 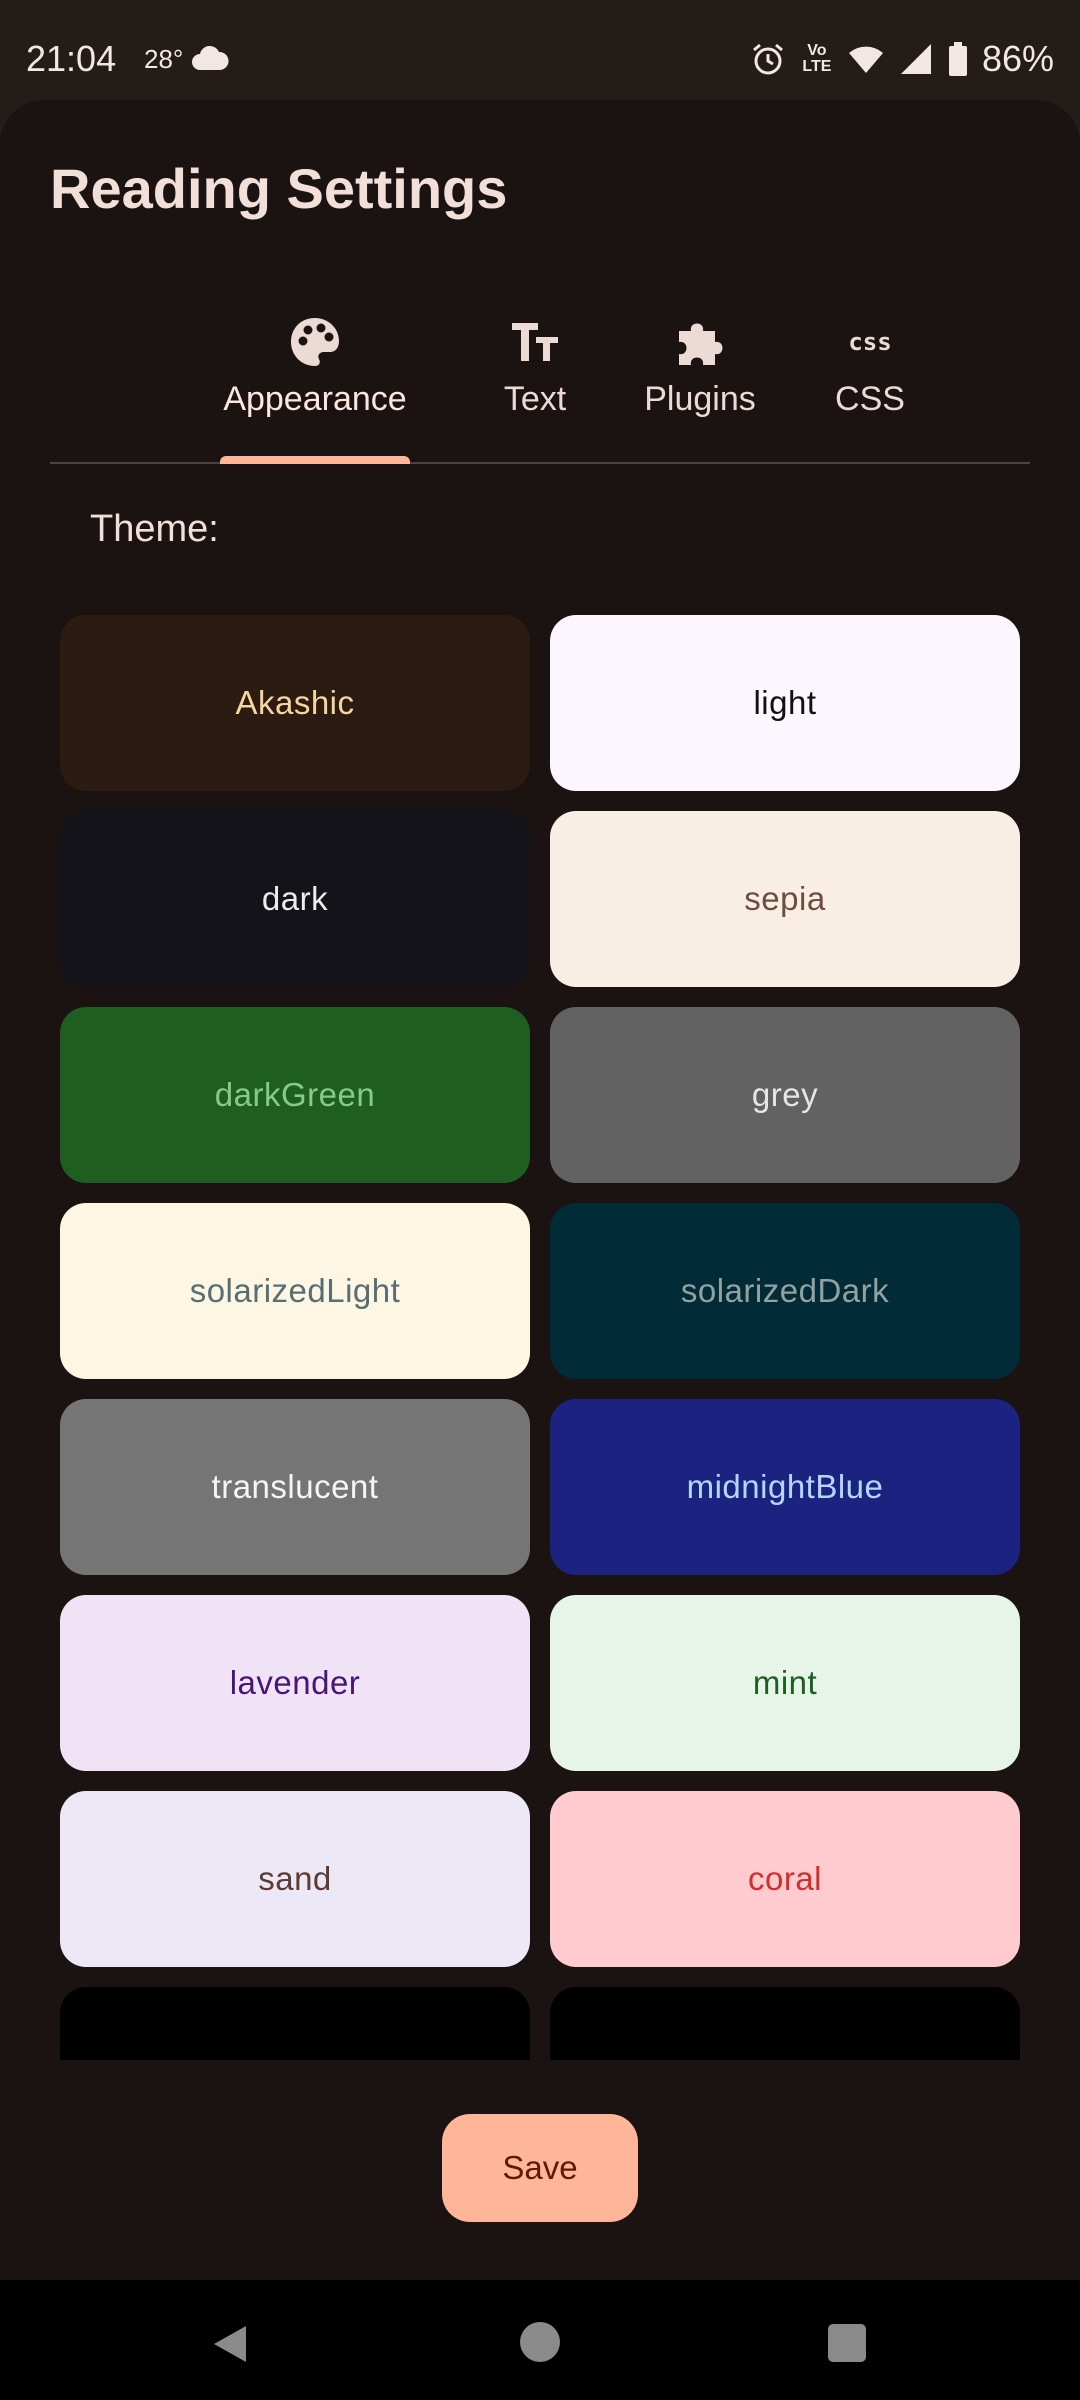 I want to click on navigation-bar, so click(x=540, y=2340).